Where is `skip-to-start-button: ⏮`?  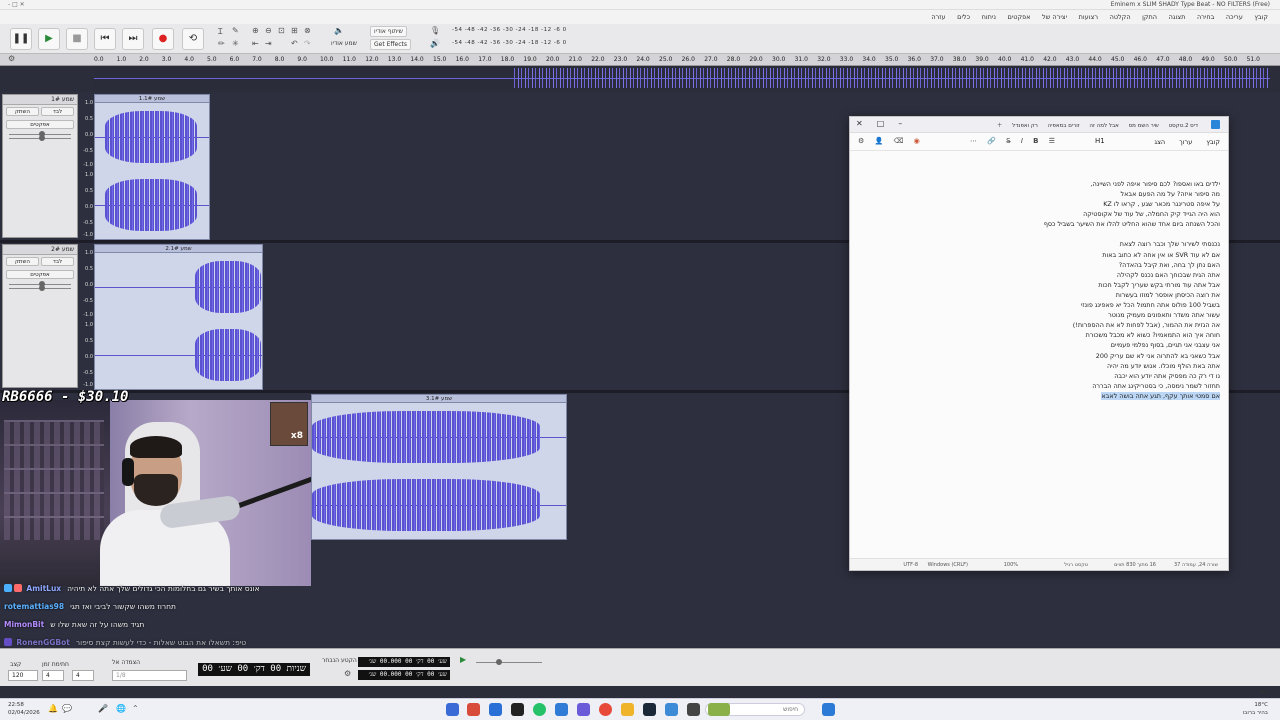
skip-to-start-button: ⏮ is located at coordinates (105, 39).